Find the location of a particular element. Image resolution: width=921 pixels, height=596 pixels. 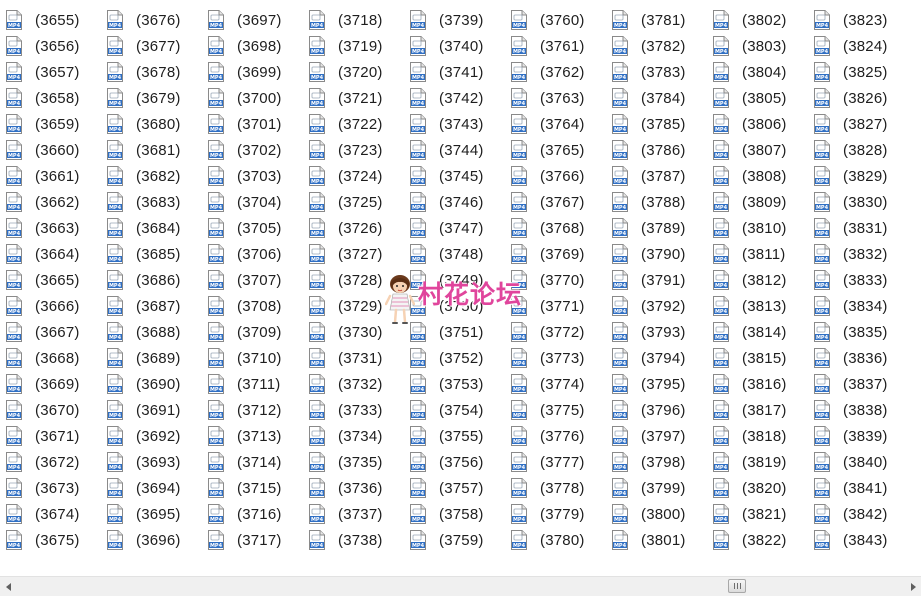

file-item: MP4 (3829) is located at coordinates (858, 176).